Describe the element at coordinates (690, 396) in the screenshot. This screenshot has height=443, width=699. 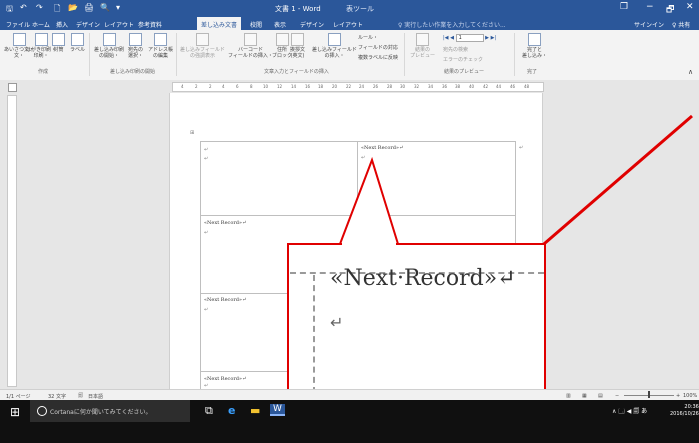
I see `zoom-level: 100%` at that location.